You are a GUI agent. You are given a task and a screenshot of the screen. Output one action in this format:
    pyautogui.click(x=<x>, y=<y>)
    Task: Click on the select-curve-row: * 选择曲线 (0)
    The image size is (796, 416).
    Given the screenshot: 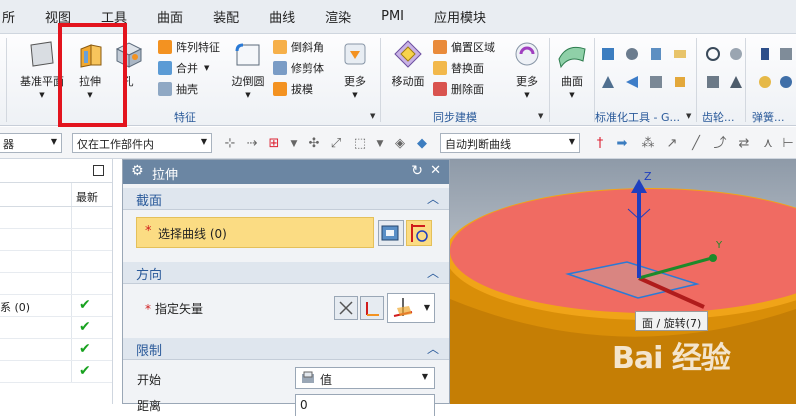 What is the action you would take?
    pyautogui.click(x=255, y=232)
    